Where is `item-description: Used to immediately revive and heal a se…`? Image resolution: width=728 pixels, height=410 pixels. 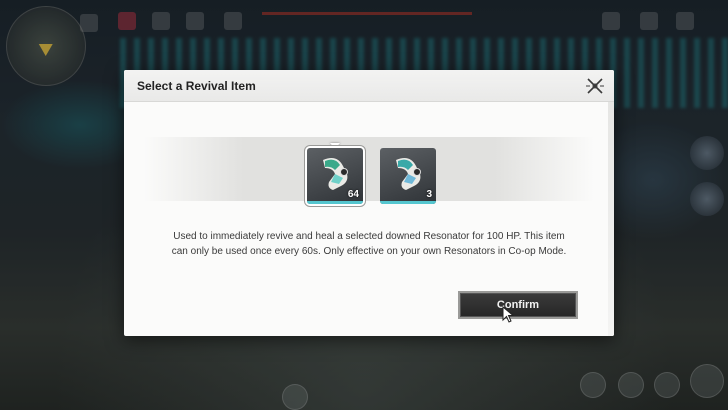
item-description: Used to immediately revive and heal a se… is located at coordinates (369, 244).